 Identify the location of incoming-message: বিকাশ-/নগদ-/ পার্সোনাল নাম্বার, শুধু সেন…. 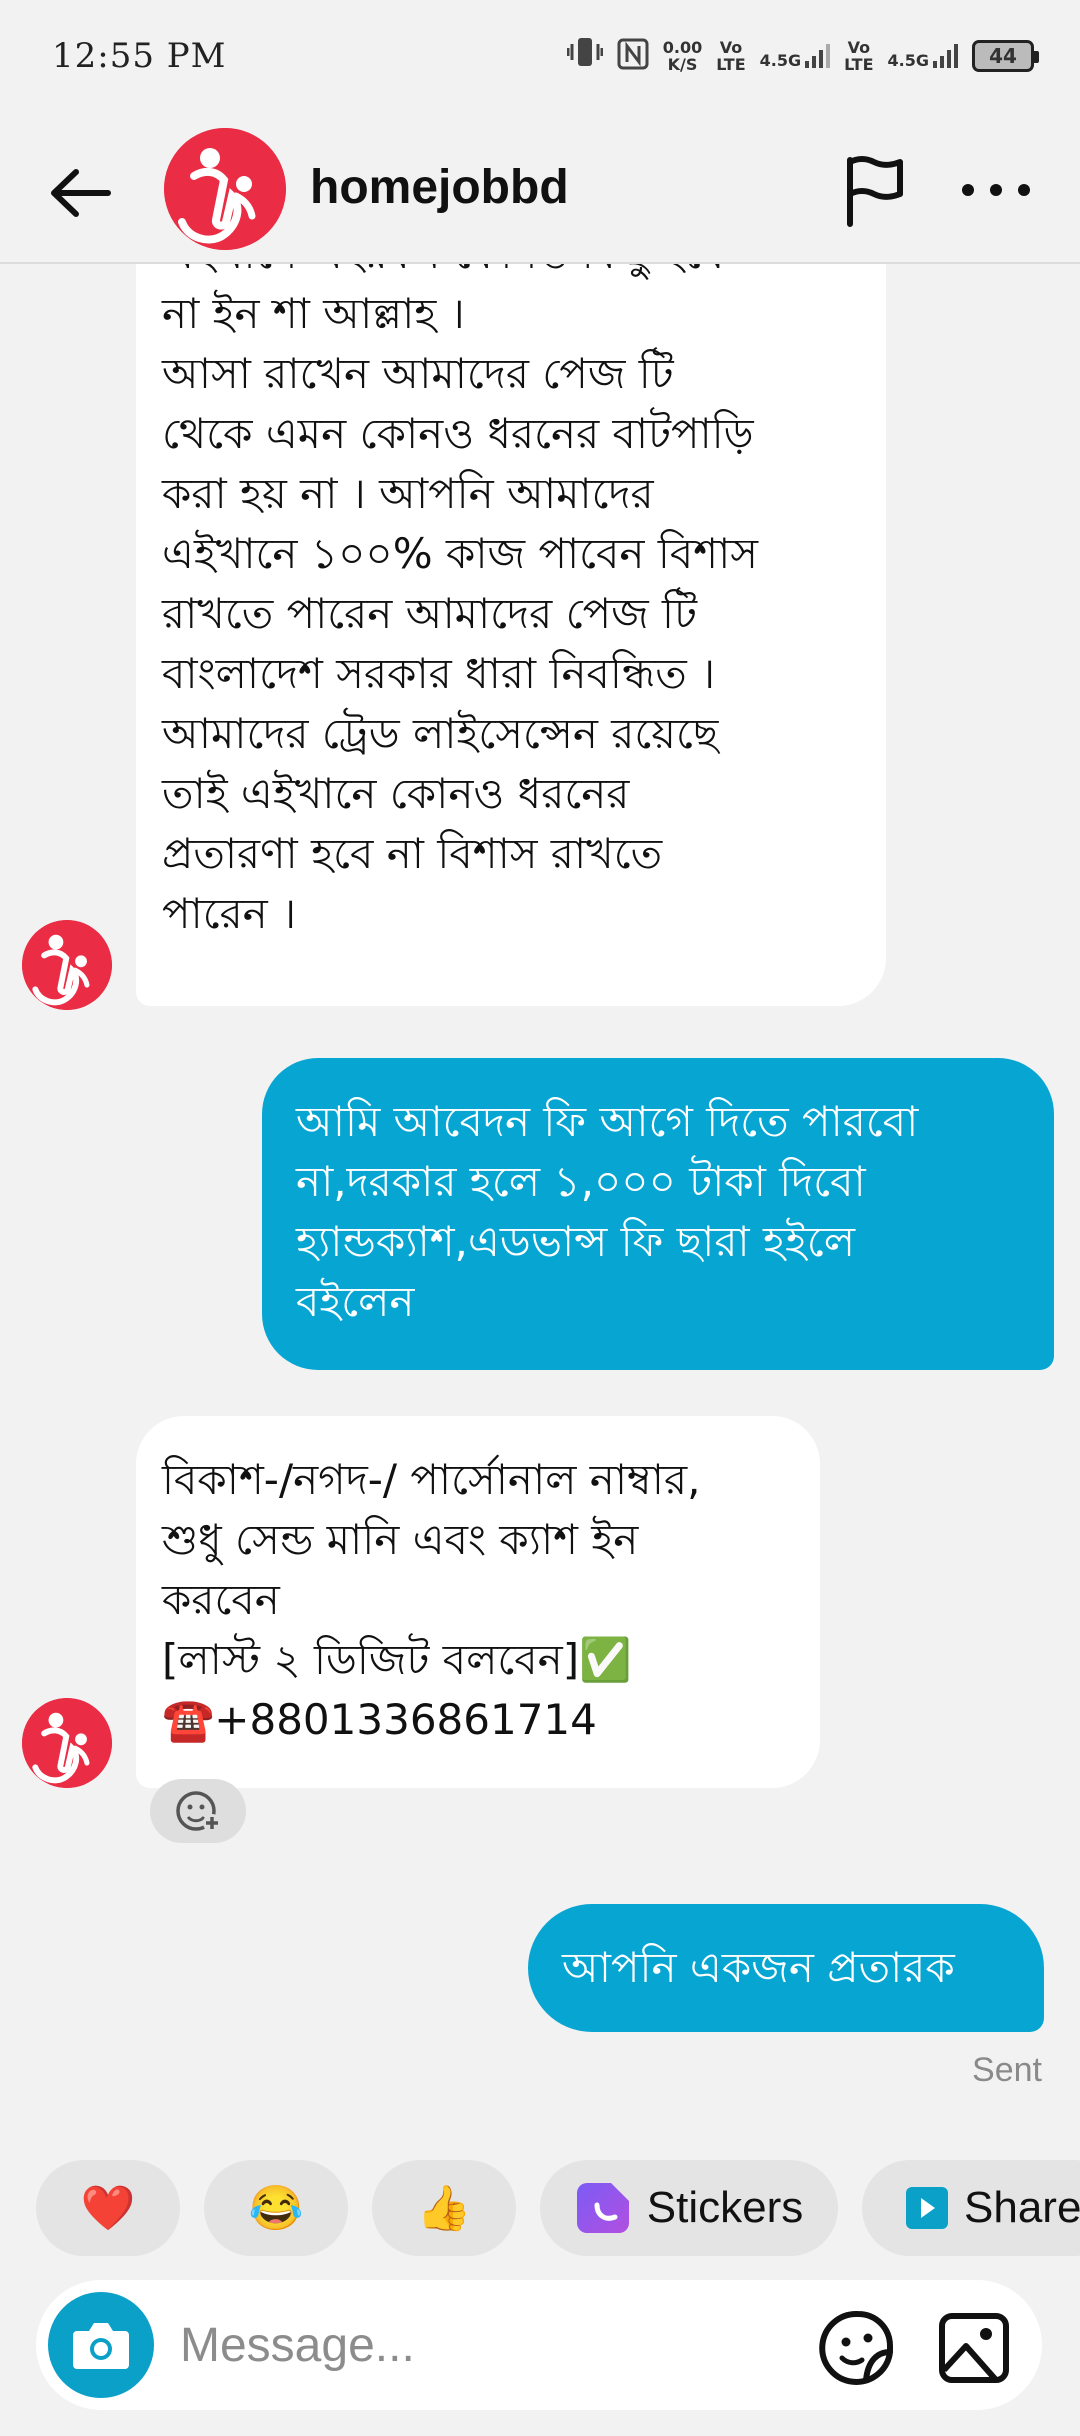
(478, 1602).